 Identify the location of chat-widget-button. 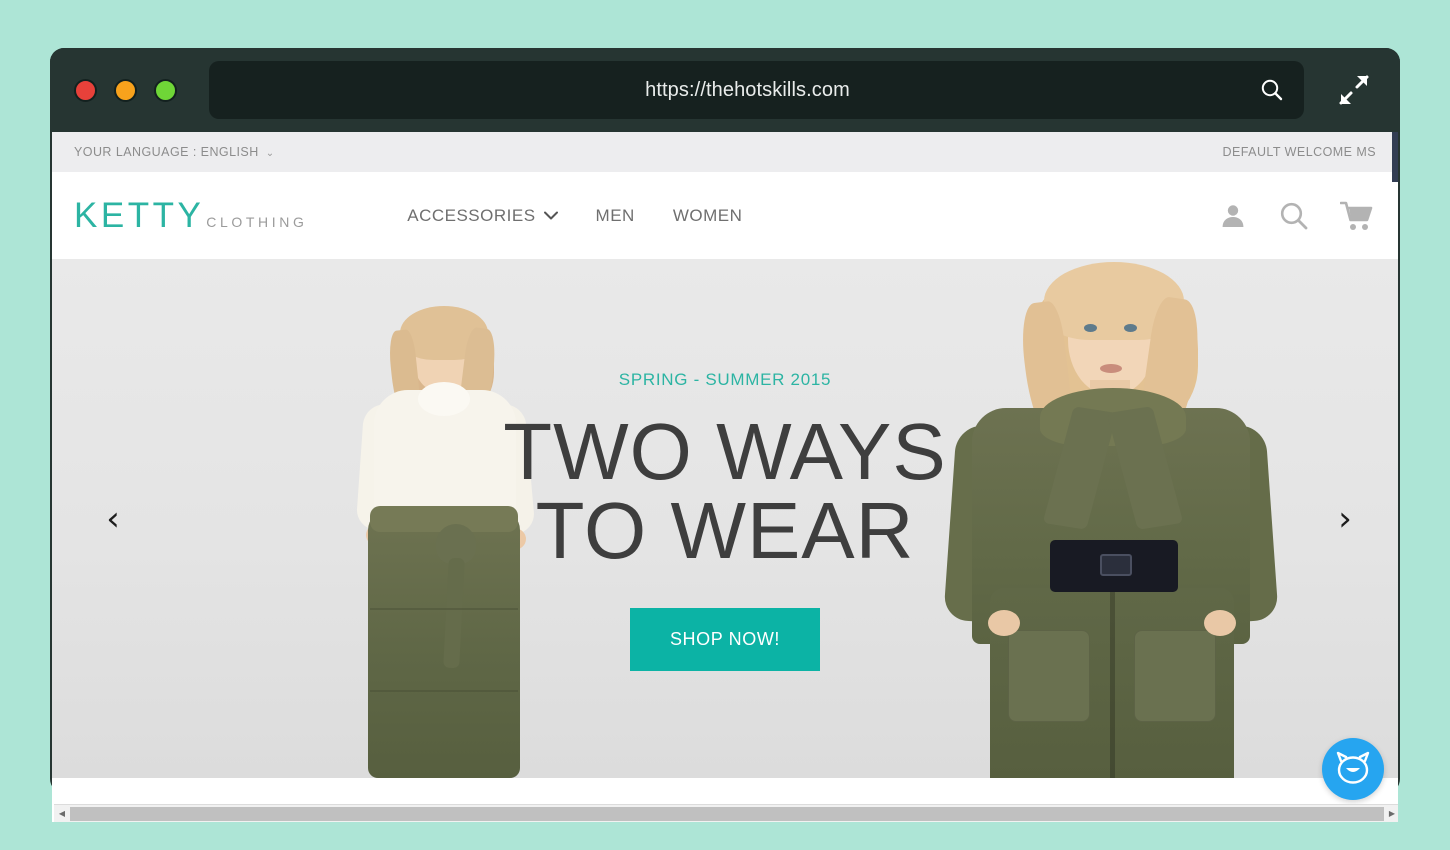
(1353, 769).